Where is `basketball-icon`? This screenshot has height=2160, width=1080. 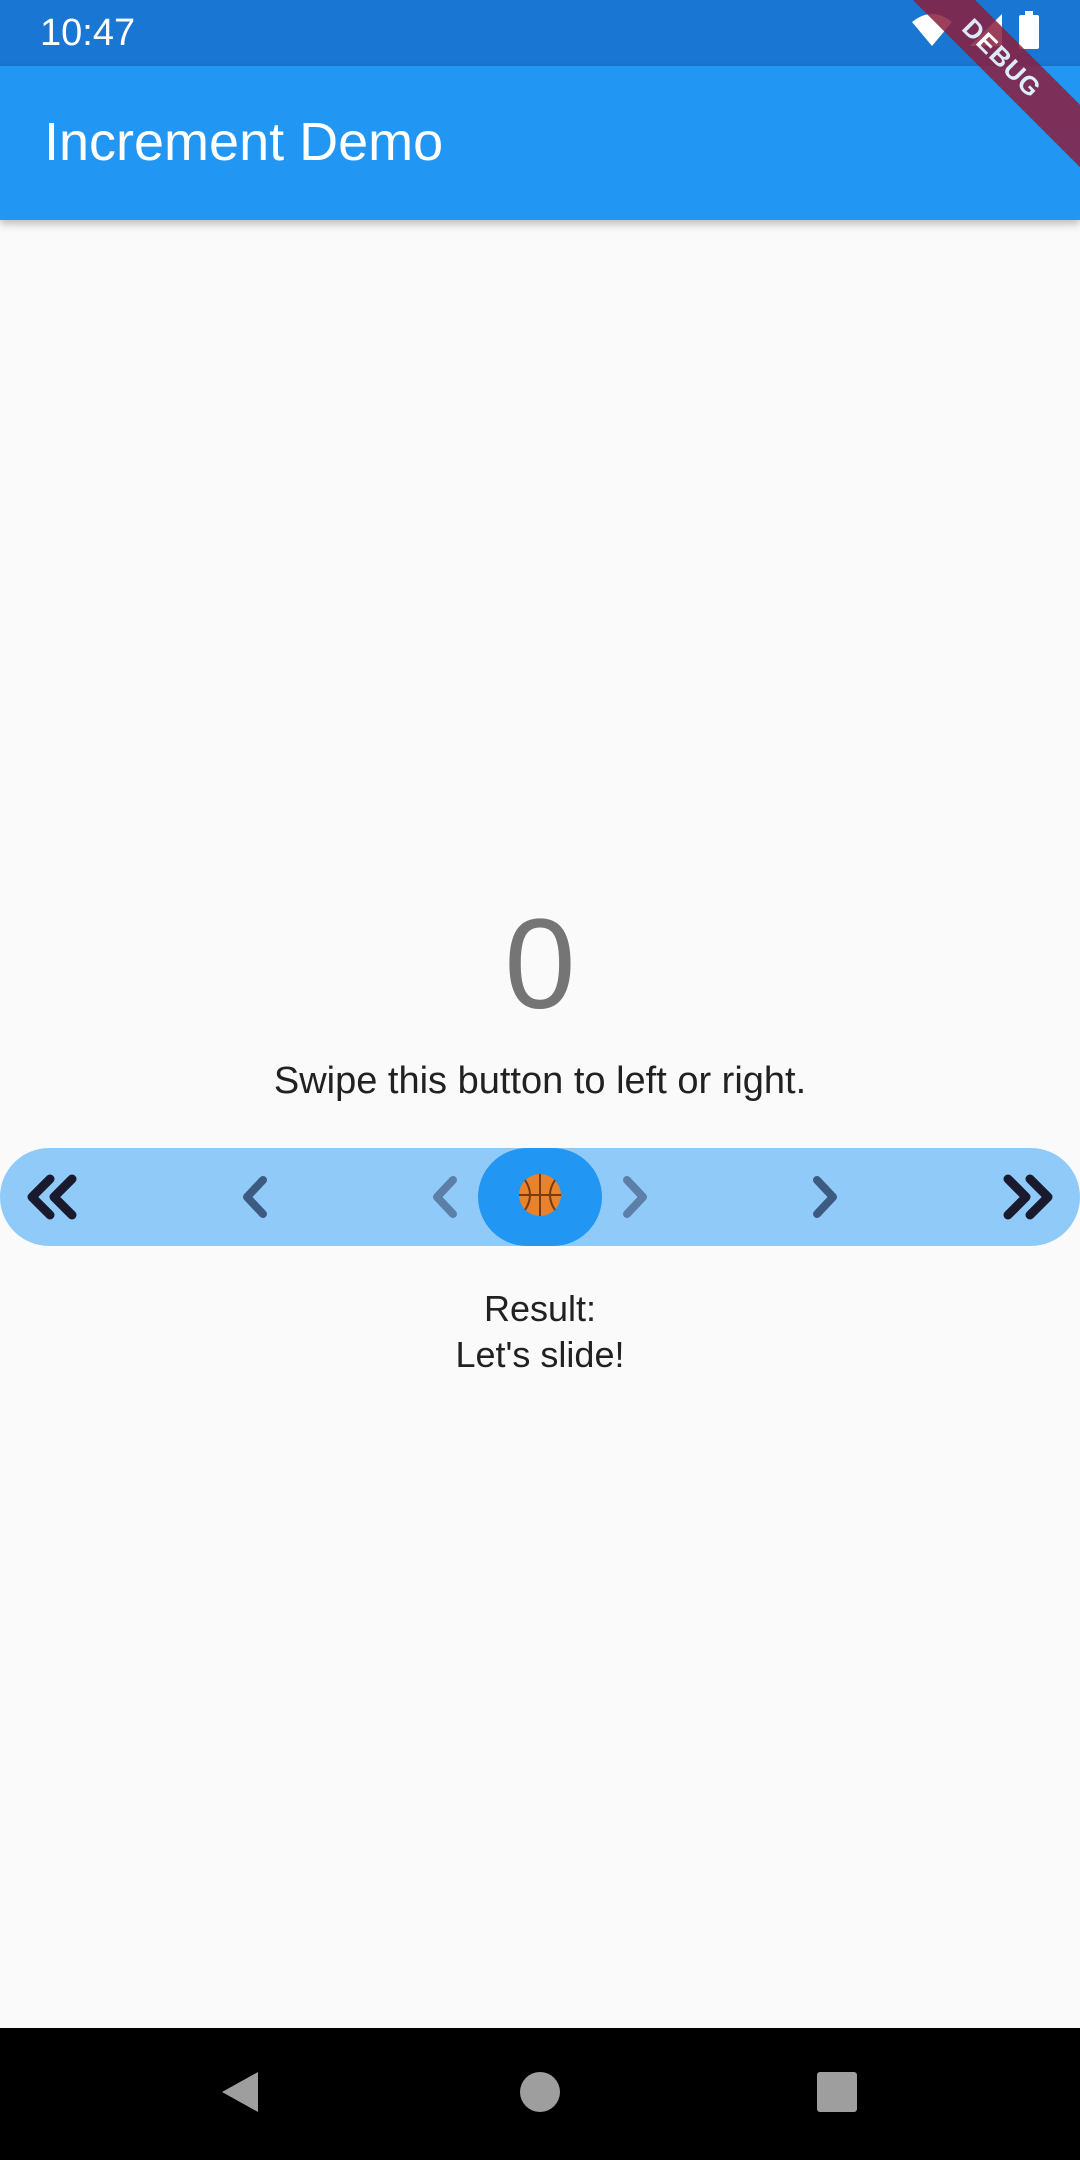 basketball-icon is located at coordinates (540, 1197).